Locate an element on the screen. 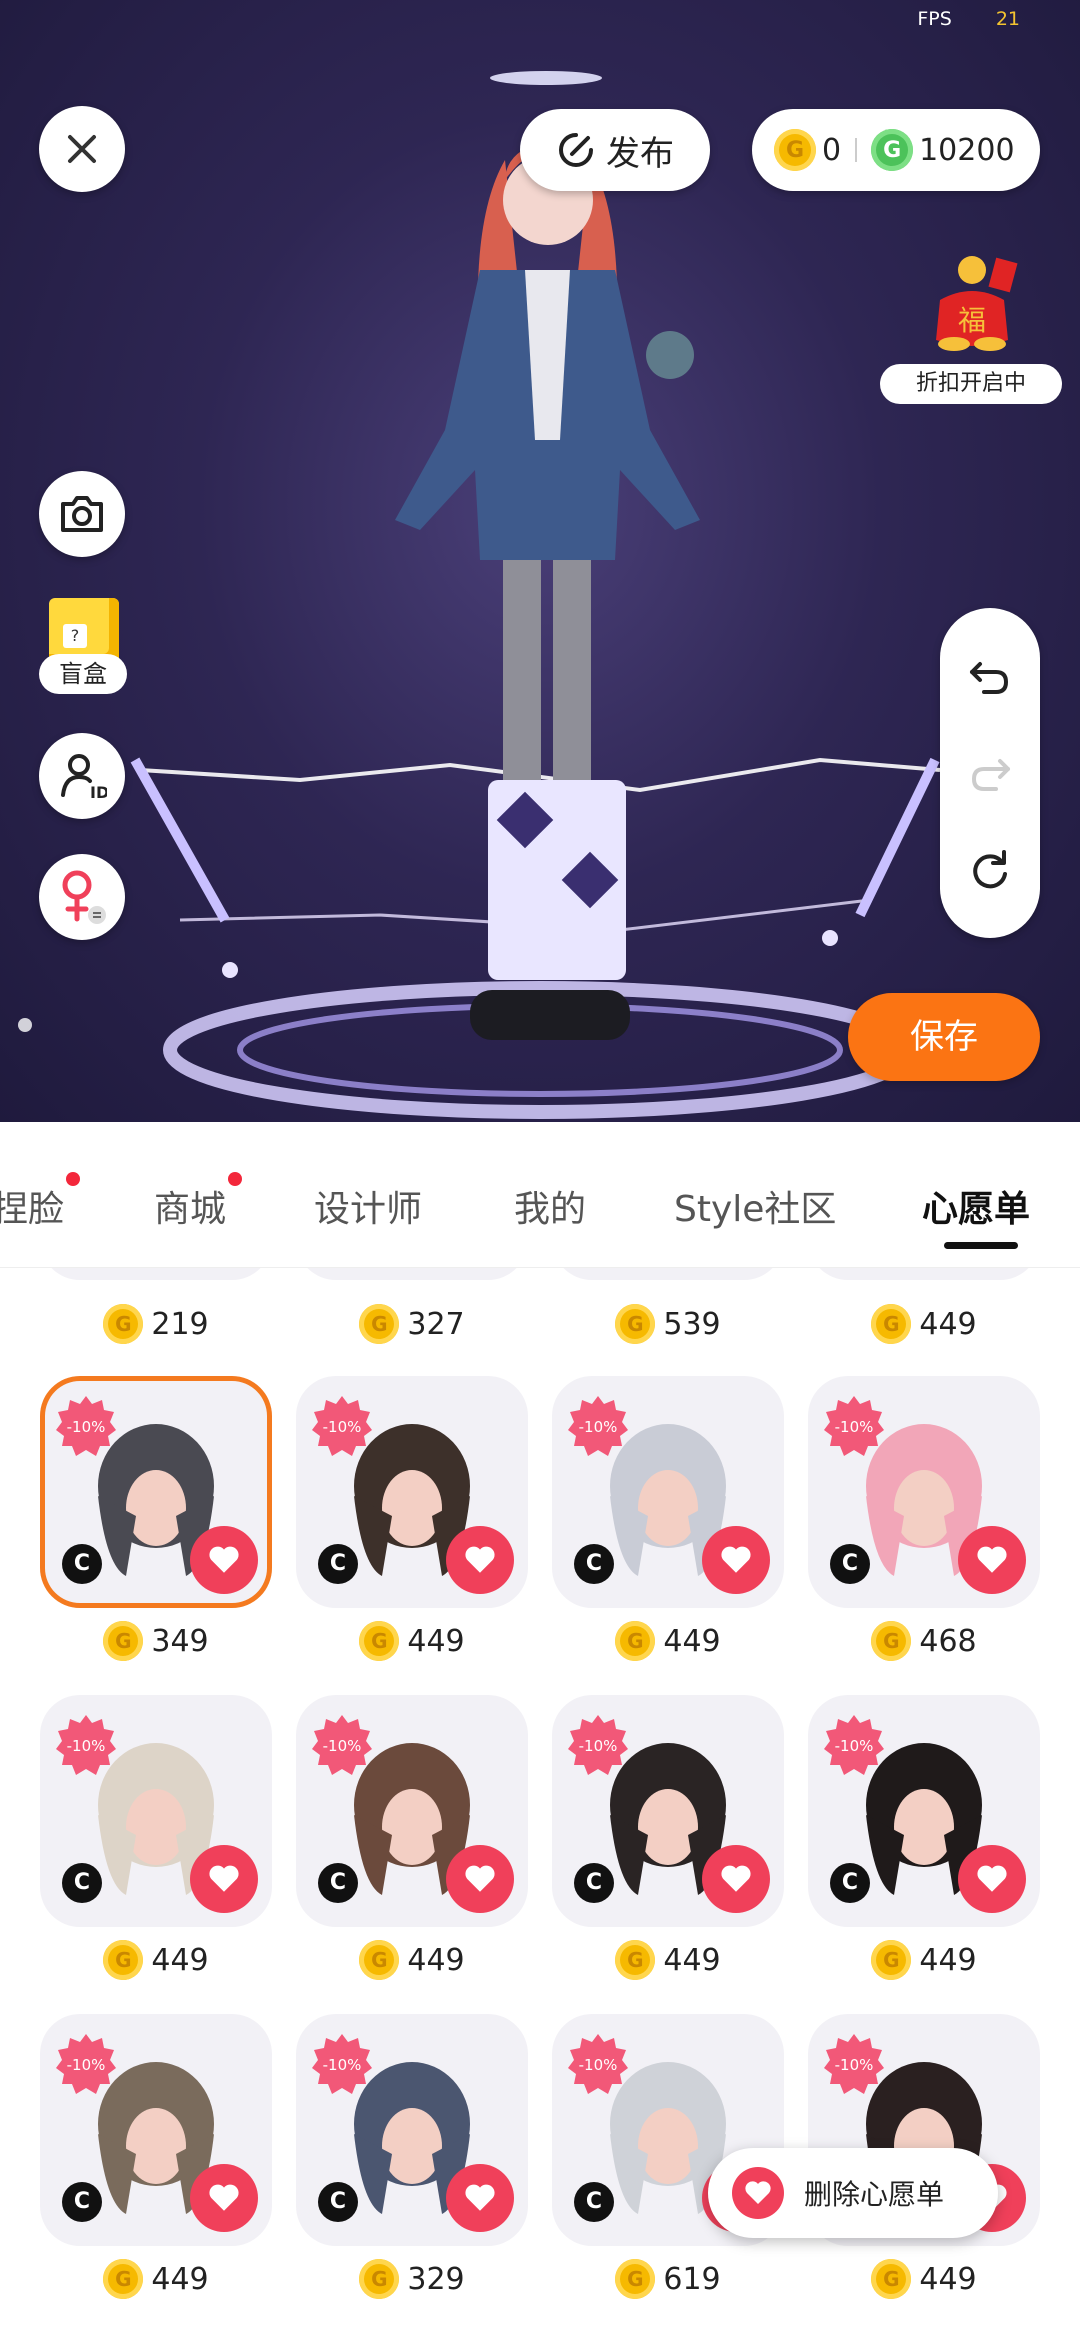 This screenshot has height=2340, width=1080. close-button is located at coordinates (82, 149).